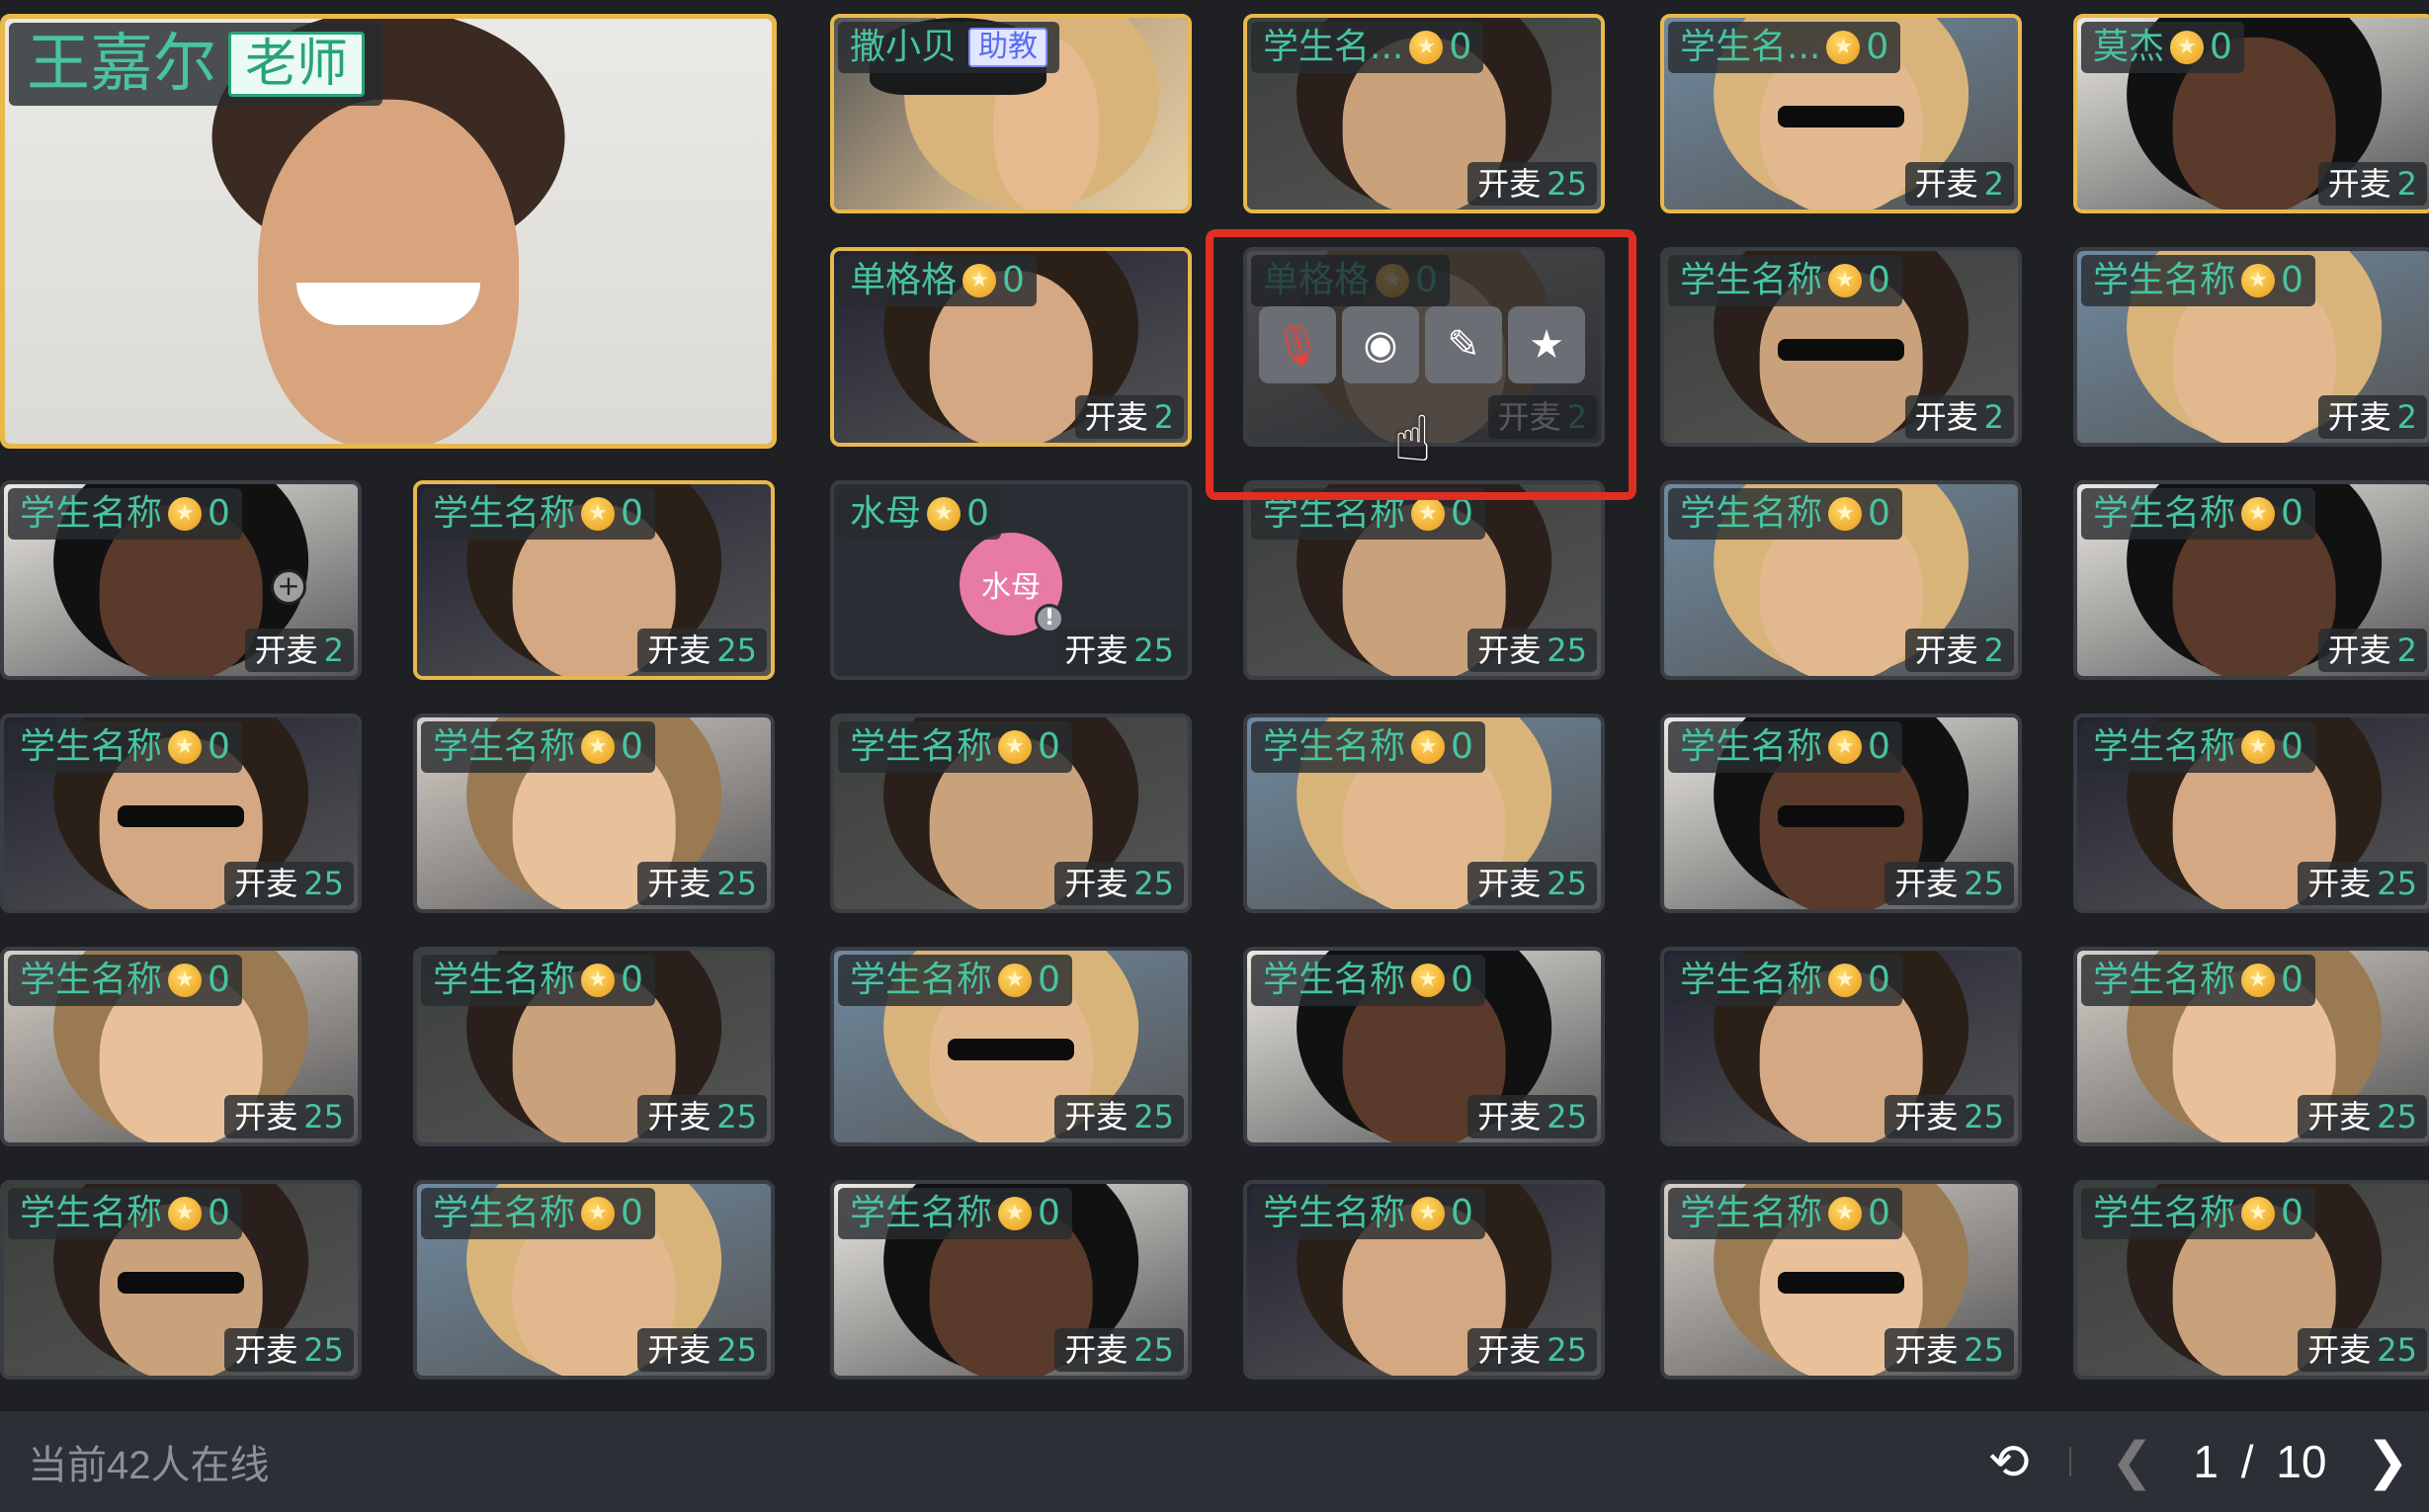 Image resolution: width=2429 pixels, height=1512 pixels. I want to click on student-video-tile: 学生名称 ★ 0 开麦 2 +, so click(181, 580).